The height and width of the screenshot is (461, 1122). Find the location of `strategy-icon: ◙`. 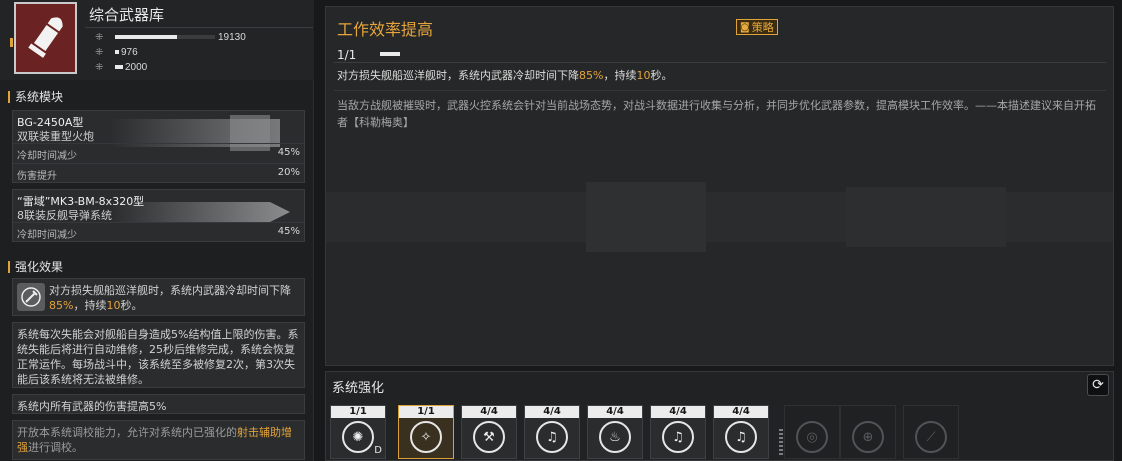

strategy-icon: ◙ is located at coordinates (745, 27).